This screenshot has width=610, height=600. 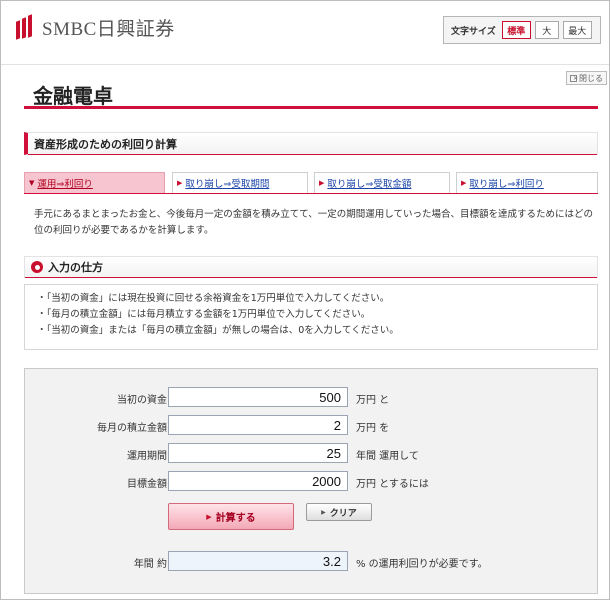 I want to click on note-line: ・「当初の資金」には現在投資に回せる余裕資金を1万円単位で入力してください。, so click(x=213, y=298).